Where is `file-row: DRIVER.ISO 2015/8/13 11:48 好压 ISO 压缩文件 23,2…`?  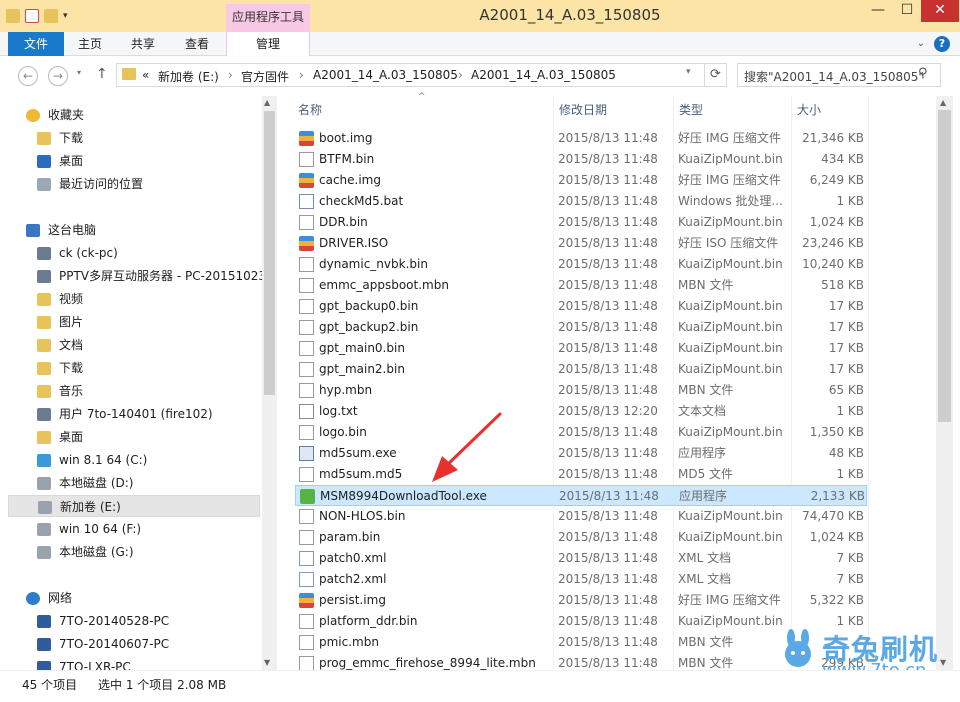 file-row: DRIVER.ISO 2015/8/13 11:48 好压 ISO 压缩文件 23,2… is located at coordinates (581, 243).